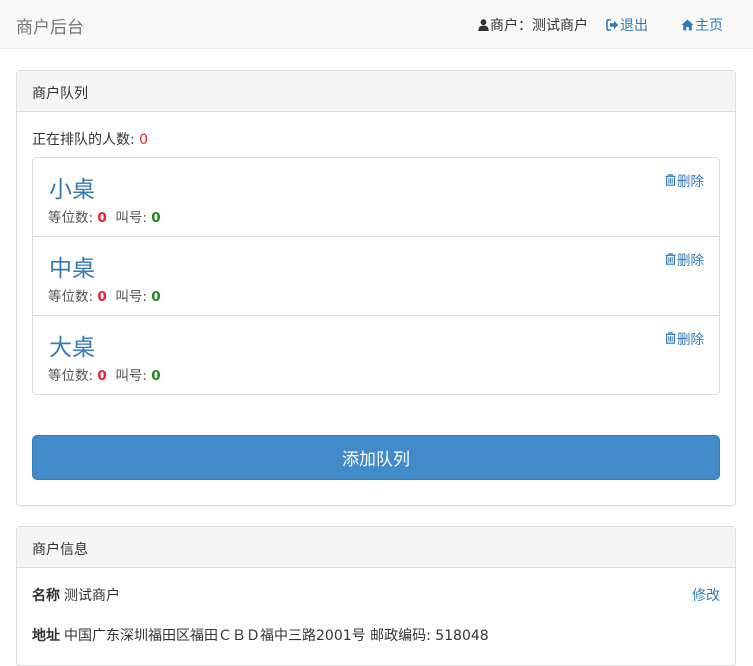 The width and height of the screenshot is (753, 666). What do you see at coordinates (46, 636) in the screenshot?
I see `address-label: 地址` at bounding box center [46, 636].